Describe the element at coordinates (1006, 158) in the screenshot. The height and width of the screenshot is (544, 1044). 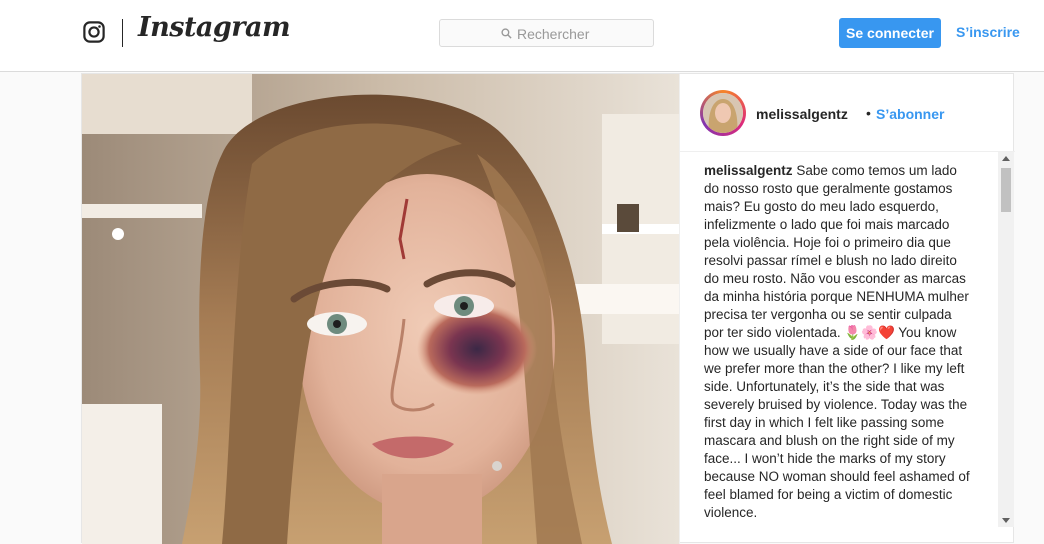
I see `scroll-up-arrow-icon` at that location.